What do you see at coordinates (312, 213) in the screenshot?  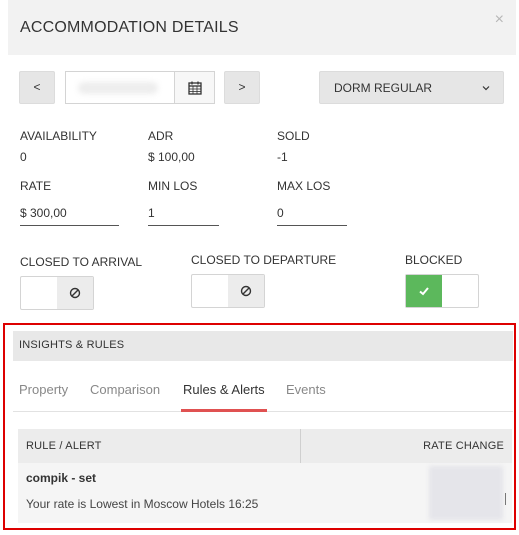 I see `max-los-input: 0` at bounding box center [312, 213].